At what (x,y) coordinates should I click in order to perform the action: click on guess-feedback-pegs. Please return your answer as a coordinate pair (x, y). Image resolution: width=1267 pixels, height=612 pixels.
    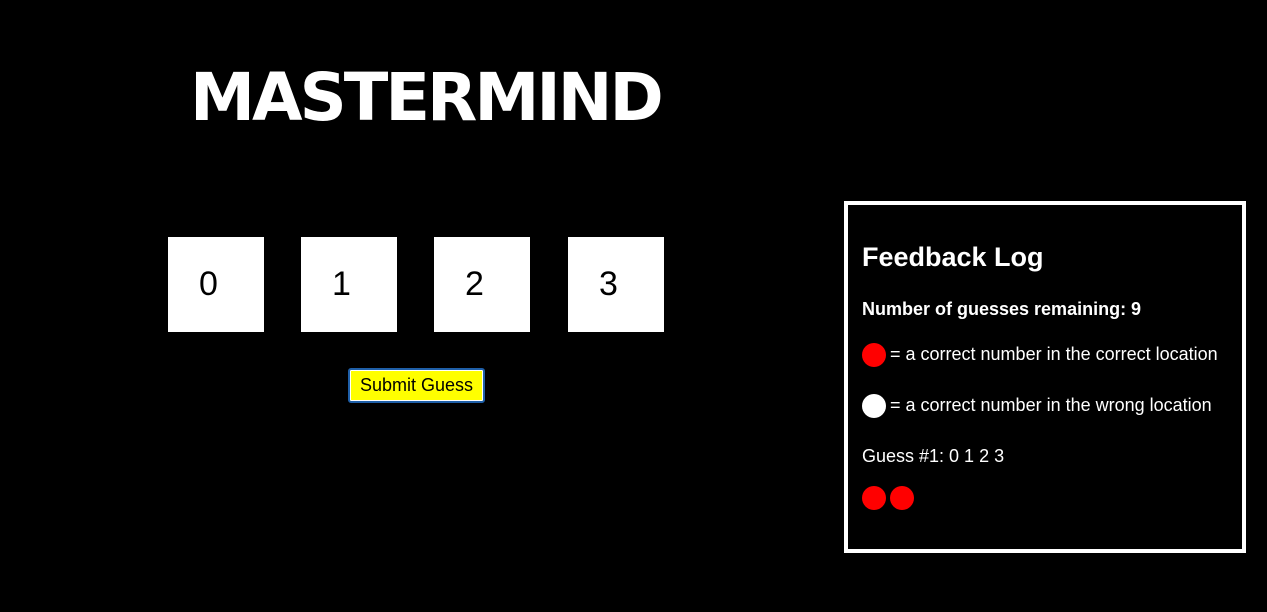
    Looking at the image, I should click on (888, 499).